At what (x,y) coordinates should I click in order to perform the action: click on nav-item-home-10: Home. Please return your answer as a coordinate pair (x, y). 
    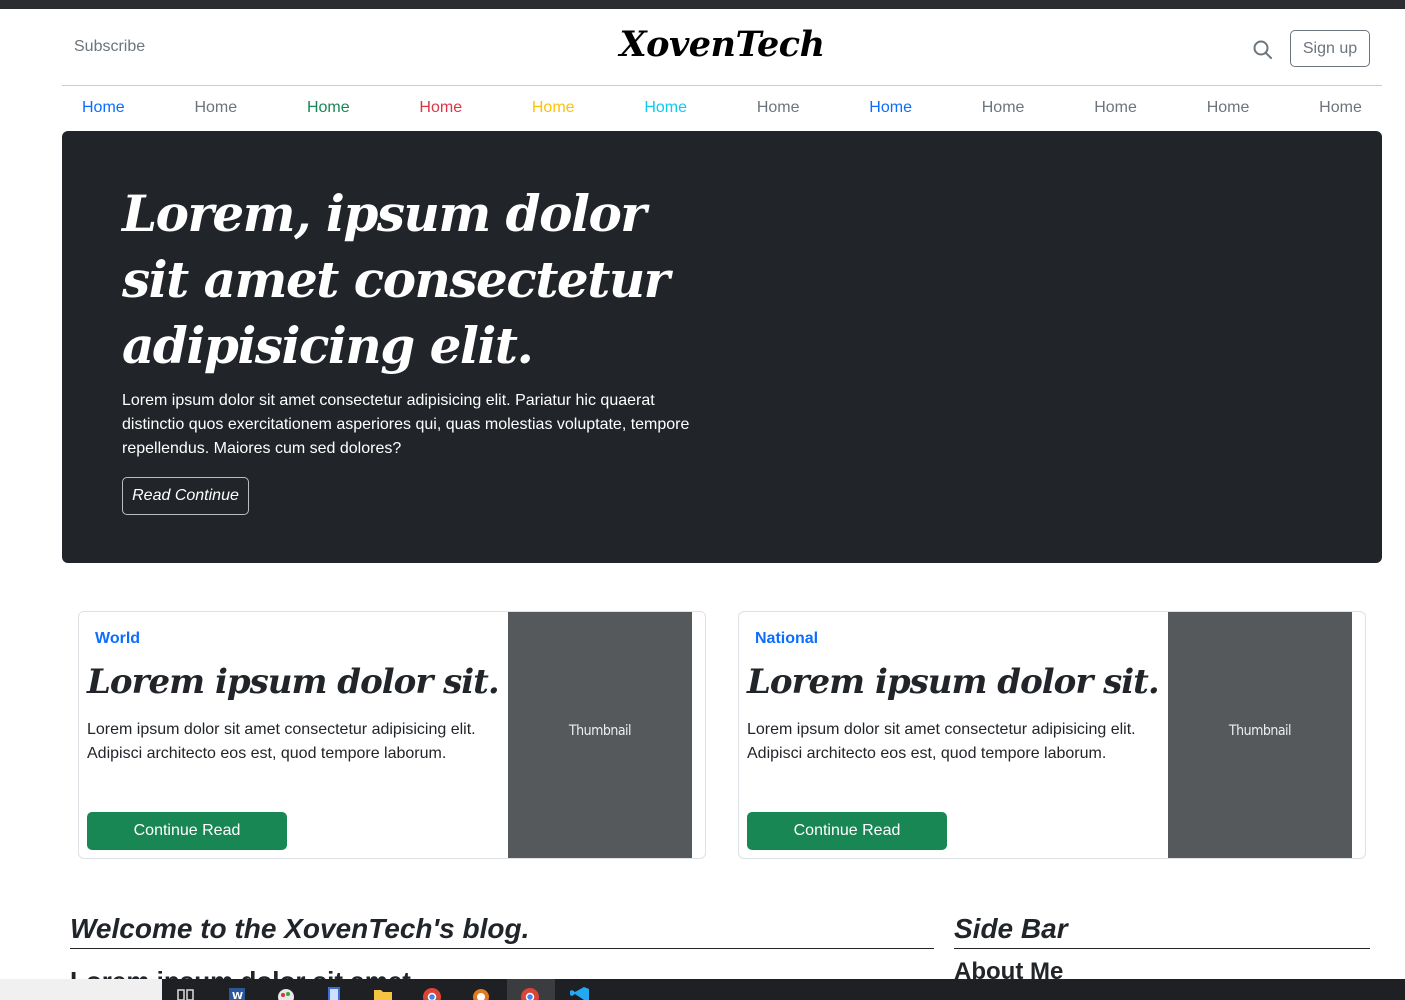
    Looking at the image, I should click on (1115, 108).